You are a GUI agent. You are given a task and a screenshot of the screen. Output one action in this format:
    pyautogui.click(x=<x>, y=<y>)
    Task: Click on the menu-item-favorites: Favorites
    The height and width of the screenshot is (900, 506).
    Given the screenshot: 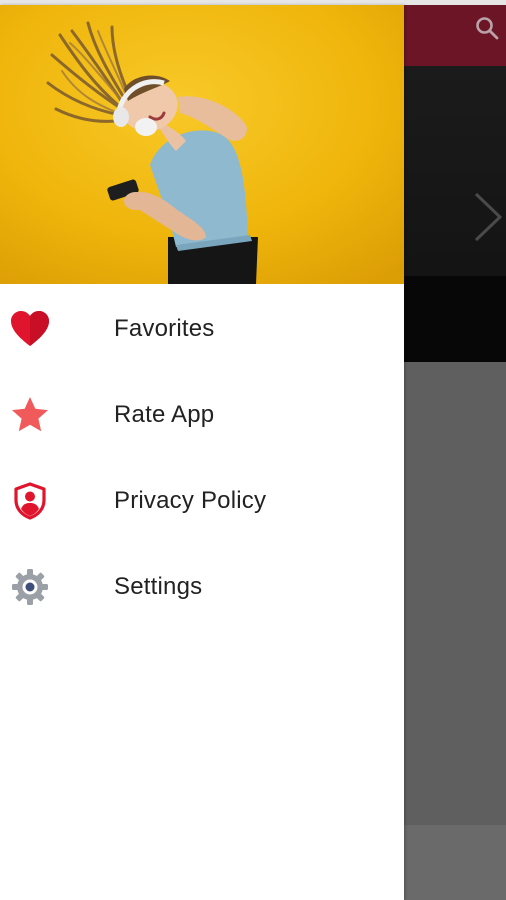 What is the action you would take?
    pyautogui.click(x=202, y=329)
    